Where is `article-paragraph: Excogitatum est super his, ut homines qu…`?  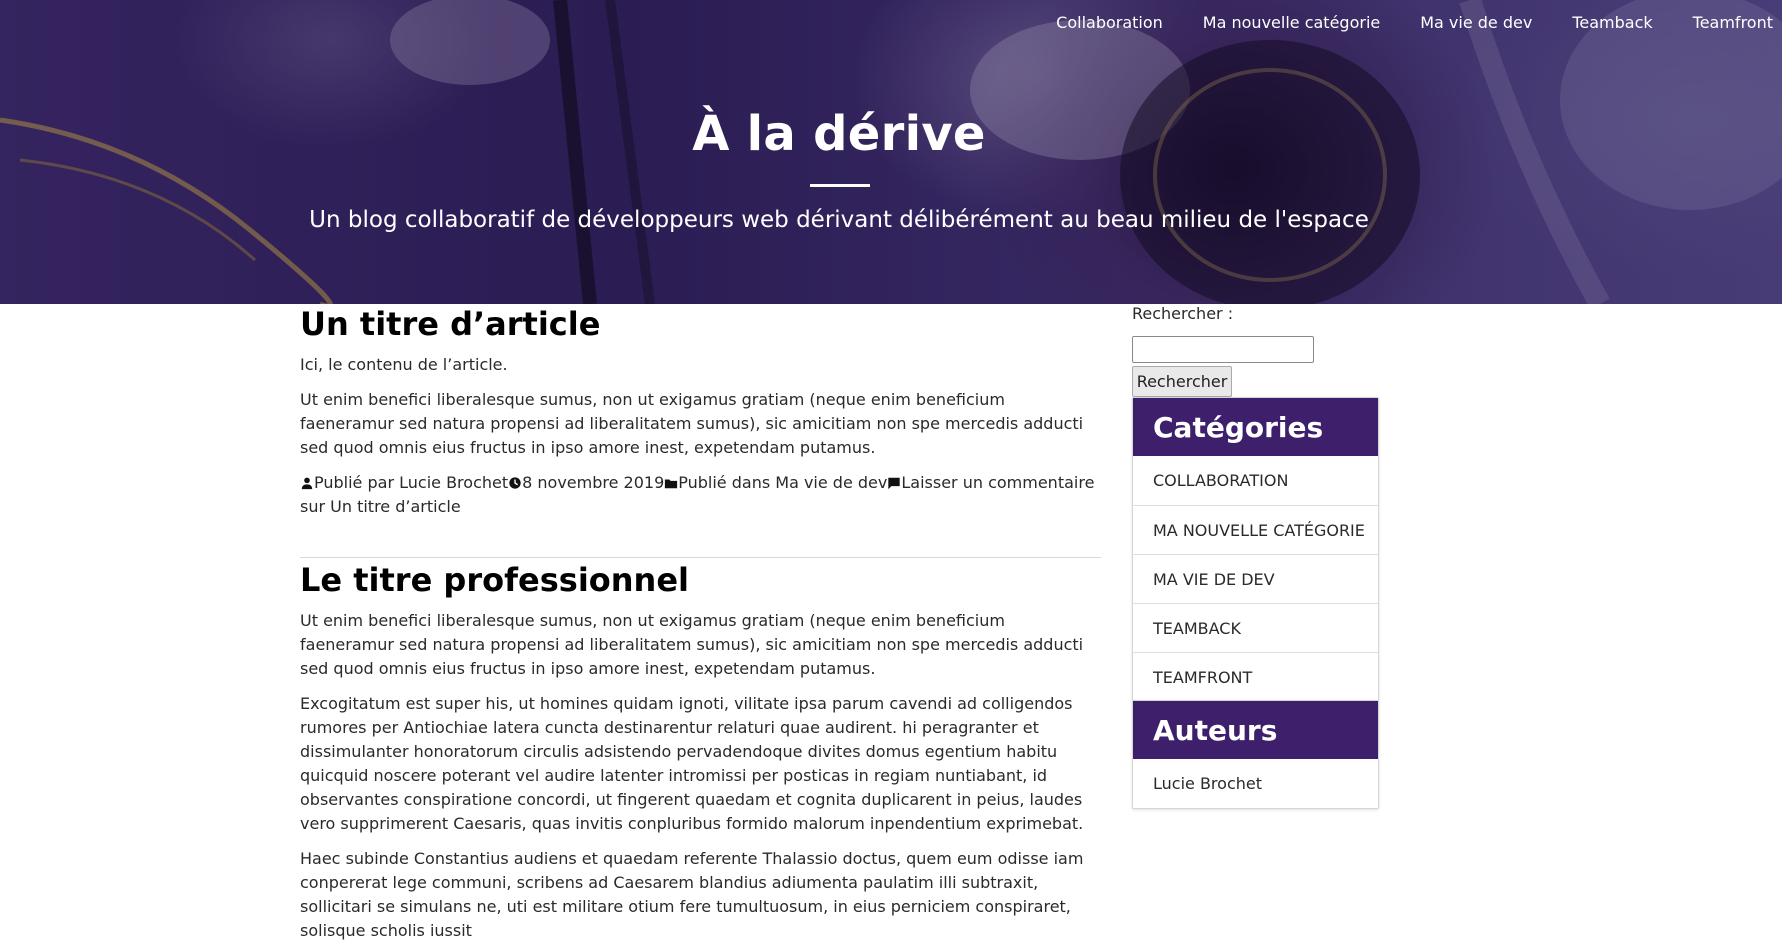 article-paragraph: Excogitatum est super his, ut homines qu… is located at coordinates (692, 763).